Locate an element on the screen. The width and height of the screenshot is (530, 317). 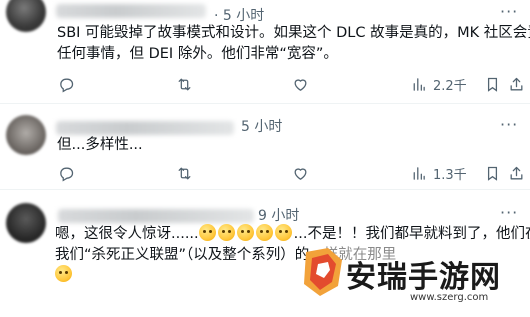
views-count: 1.3千 is located at coordinates (450, 175).